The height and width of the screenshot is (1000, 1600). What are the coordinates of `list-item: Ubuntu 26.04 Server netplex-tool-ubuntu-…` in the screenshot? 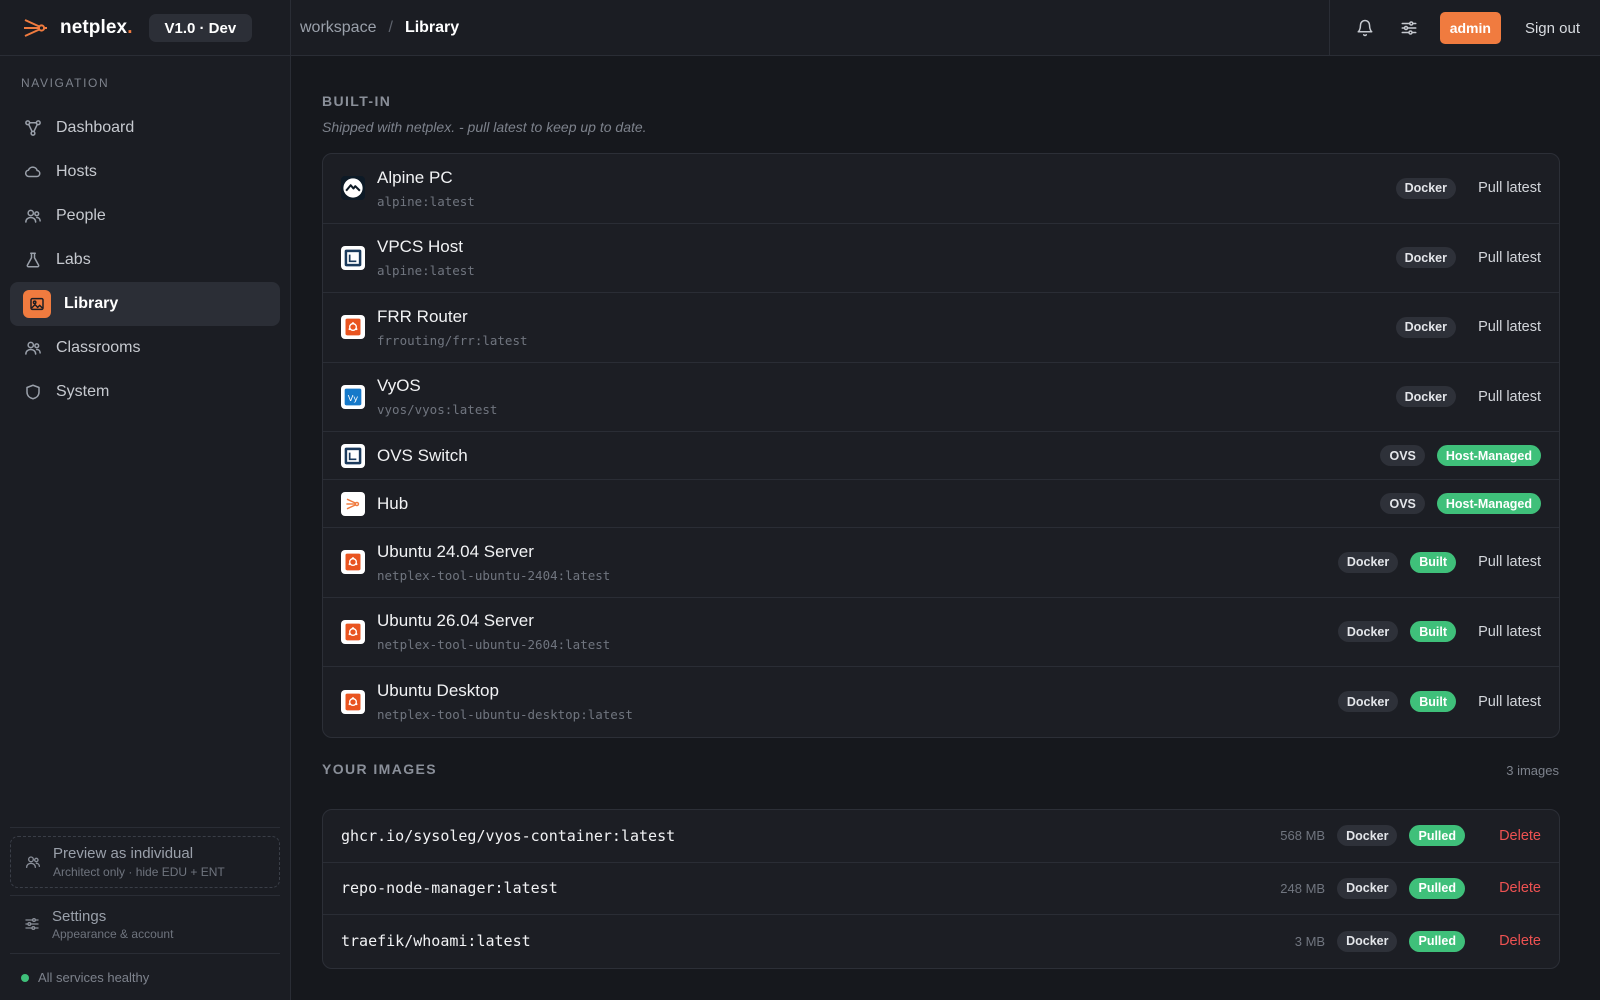 It's located at (941, 632).